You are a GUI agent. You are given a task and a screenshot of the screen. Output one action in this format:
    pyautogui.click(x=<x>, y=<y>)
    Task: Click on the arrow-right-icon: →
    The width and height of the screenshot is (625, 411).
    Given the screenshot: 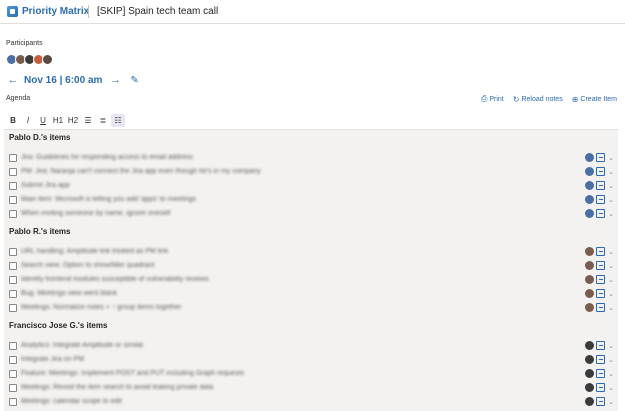 What is the action you would take?
    pyautogui.click(x=115, y=80)
    